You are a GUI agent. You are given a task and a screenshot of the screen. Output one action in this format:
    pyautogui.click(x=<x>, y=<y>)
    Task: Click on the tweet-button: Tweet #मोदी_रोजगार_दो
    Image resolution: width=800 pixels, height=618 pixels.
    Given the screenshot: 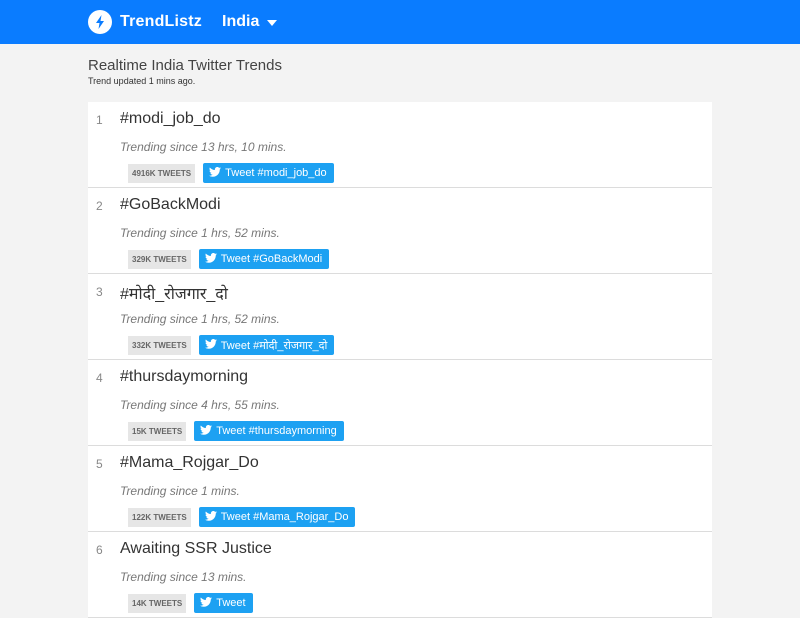 What is the action you would take?
    pyautogui.click(x=266, y=345)
    